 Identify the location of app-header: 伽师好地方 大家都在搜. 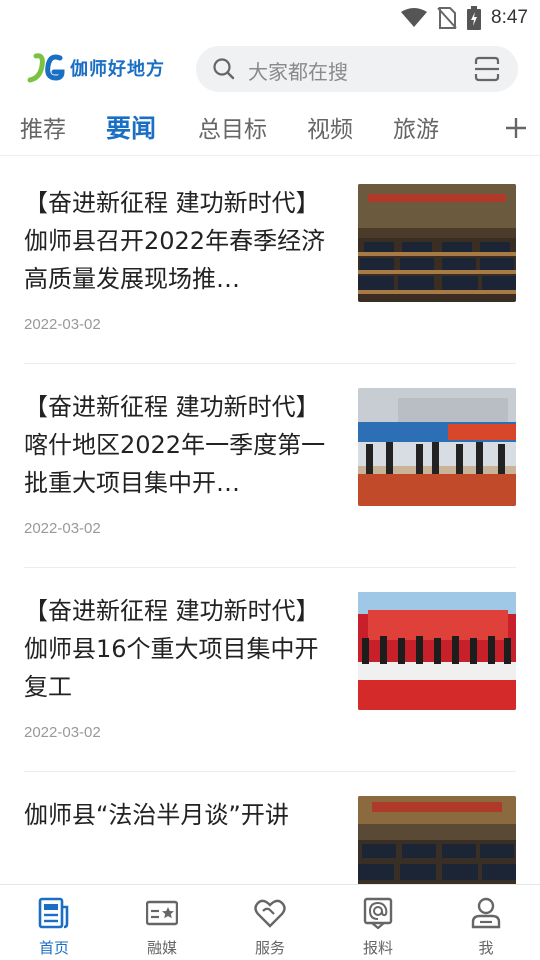
(270, 69).